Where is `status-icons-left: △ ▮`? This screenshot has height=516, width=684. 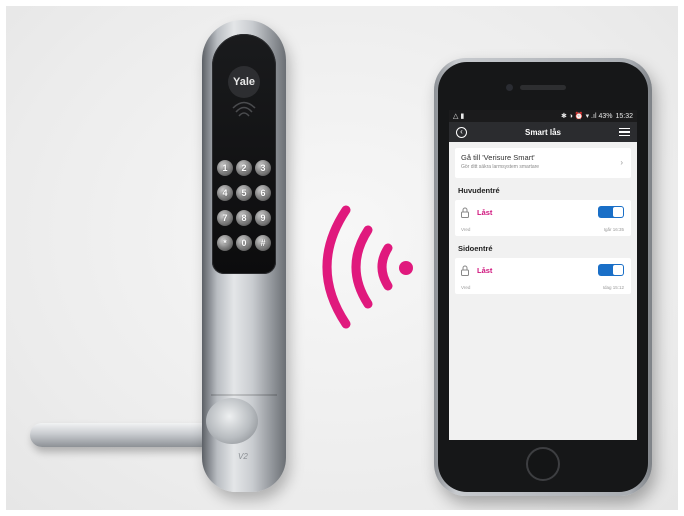
status-icons-left: △ ▮ is located at coordinates (459, 116).